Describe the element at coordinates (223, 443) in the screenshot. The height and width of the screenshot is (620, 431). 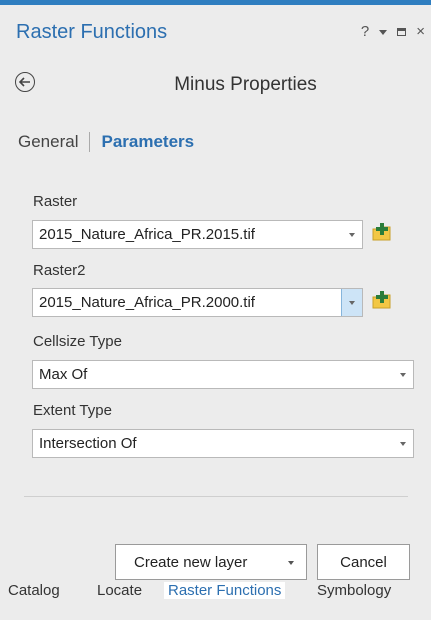
I see `extent-type-dropdown: Intersection Of` at that location.